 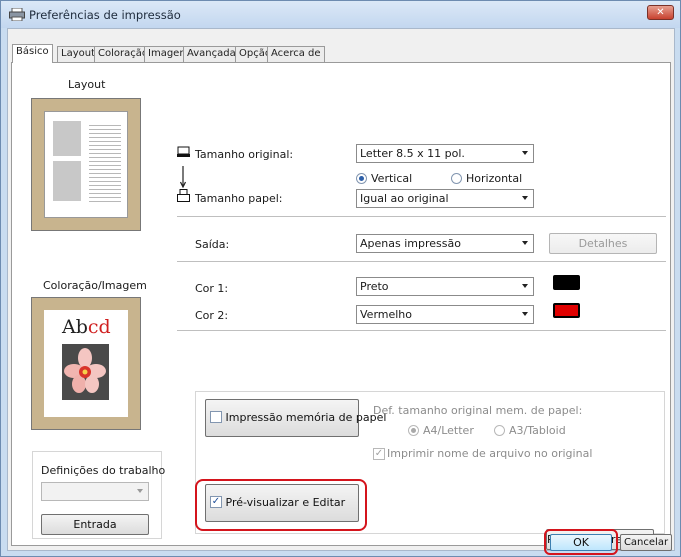 I want to click on tab-layout: Layout, so click(x=78, y=54).